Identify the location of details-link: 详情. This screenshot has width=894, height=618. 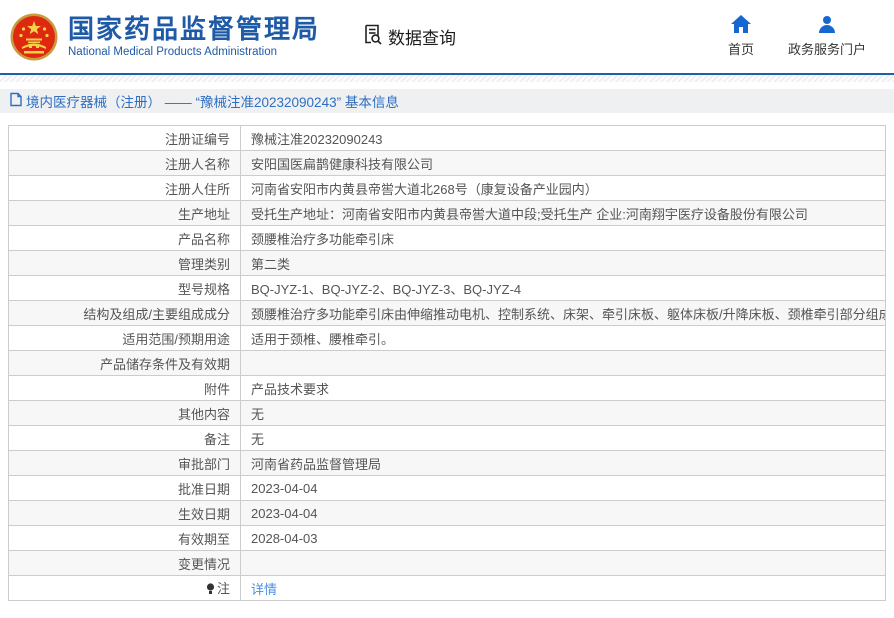
(264, 589).